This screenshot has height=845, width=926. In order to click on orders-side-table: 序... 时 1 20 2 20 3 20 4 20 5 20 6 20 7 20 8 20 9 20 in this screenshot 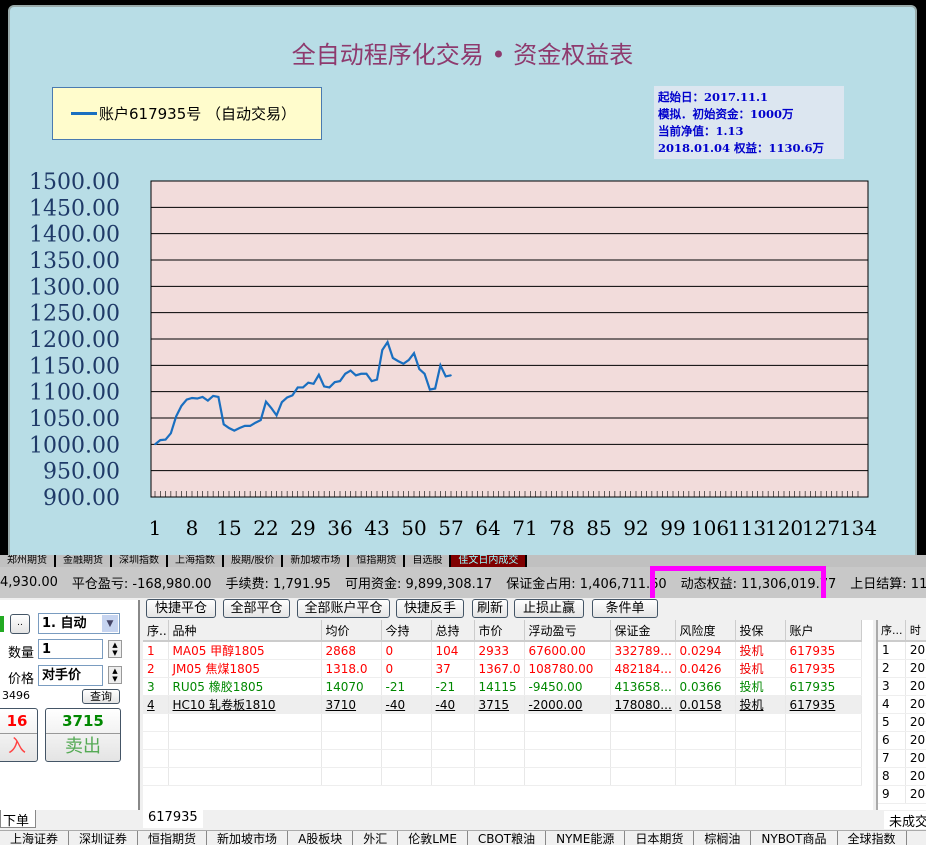, I will do `click(901, 715)`.